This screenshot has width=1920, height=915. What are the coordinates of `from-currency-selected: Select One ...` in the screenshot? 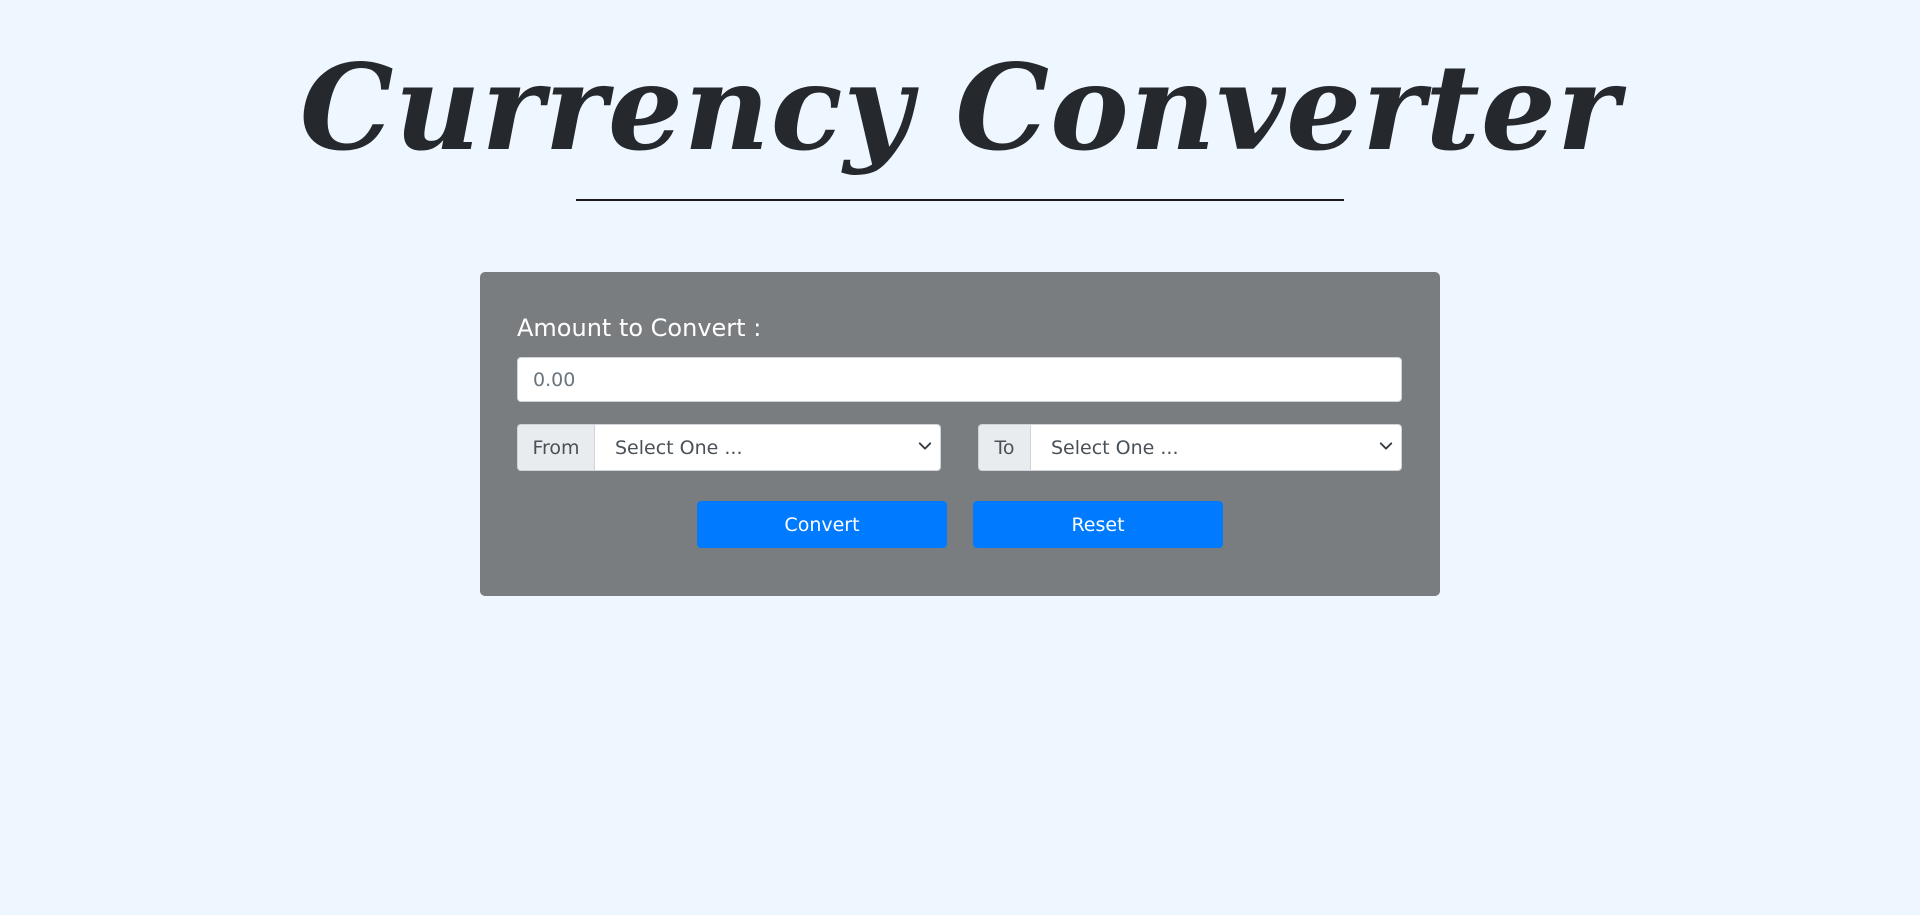 It's located at (679, 447).